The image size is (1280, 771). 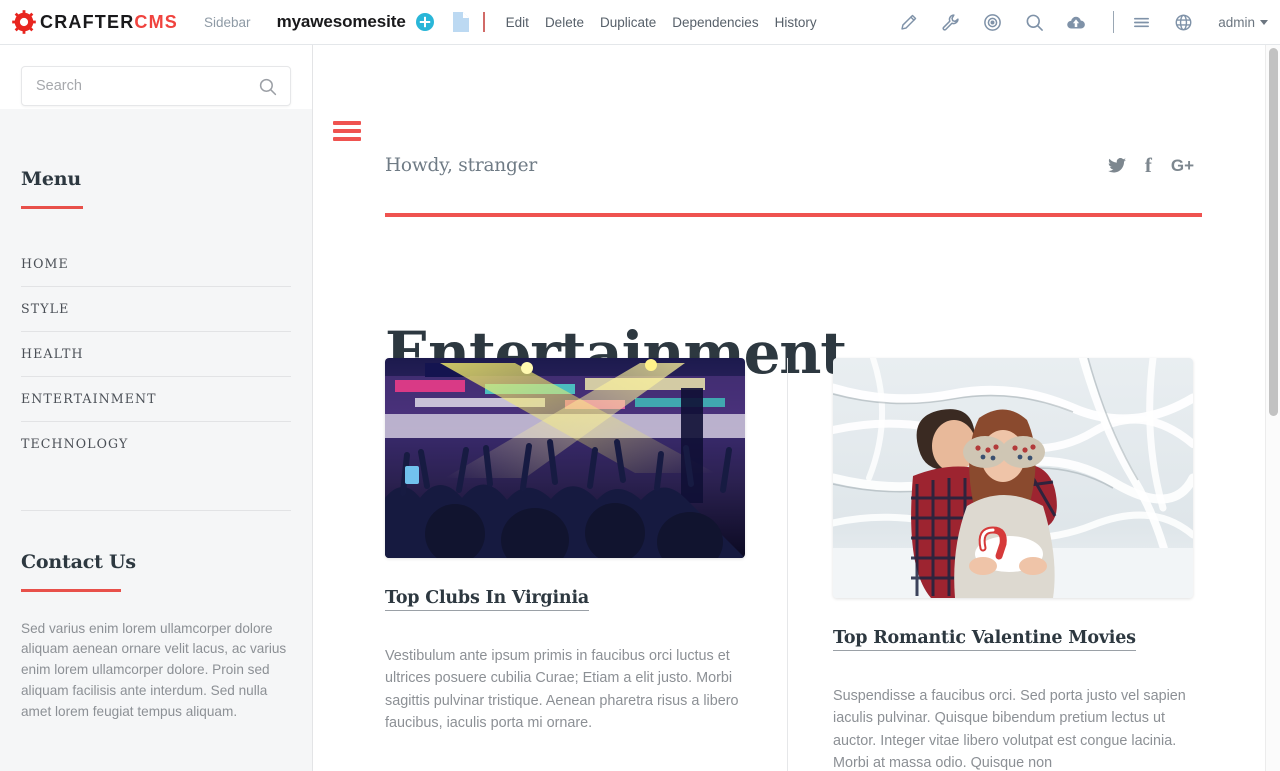 I want to click on search-input, so click(x=156, y=86).